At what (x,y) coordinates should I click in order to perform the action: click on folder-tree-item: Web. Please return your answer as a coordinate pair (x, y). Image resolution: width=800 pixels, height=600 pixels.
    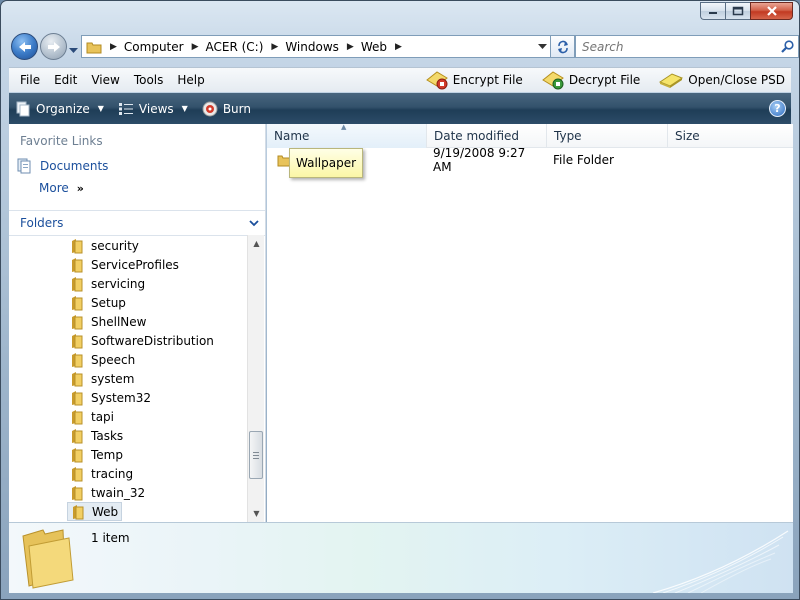
    Looking at the image, I should click on (95, 511).